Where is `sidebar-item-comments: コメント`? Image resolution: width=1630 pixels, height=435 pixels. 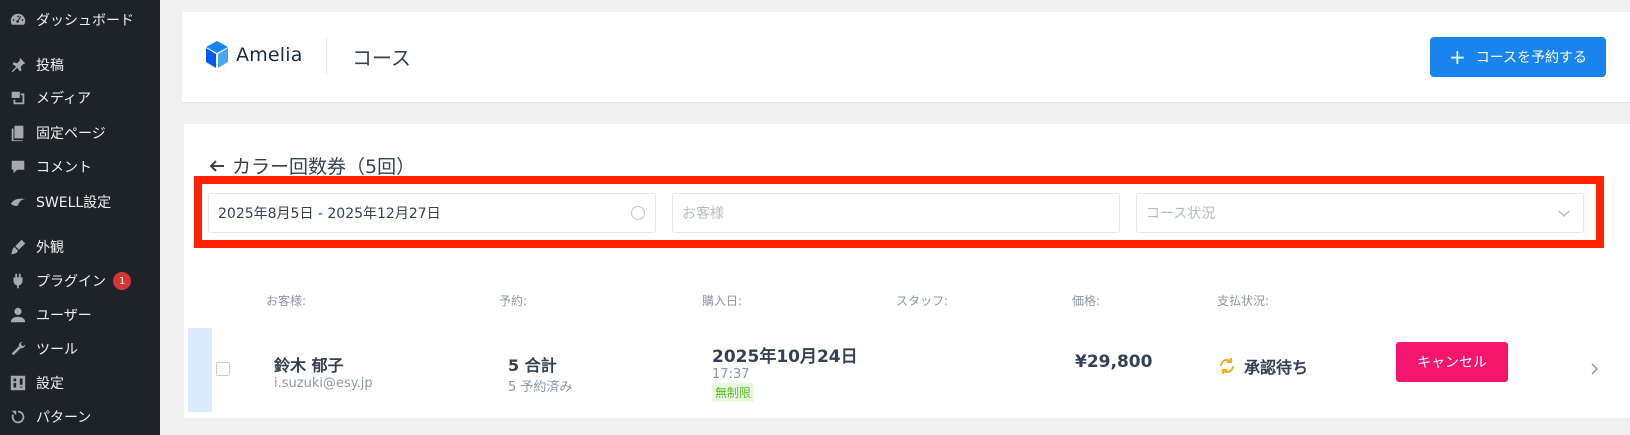
sidebar-item-comments: コメント is located at coordinates (80, 167).